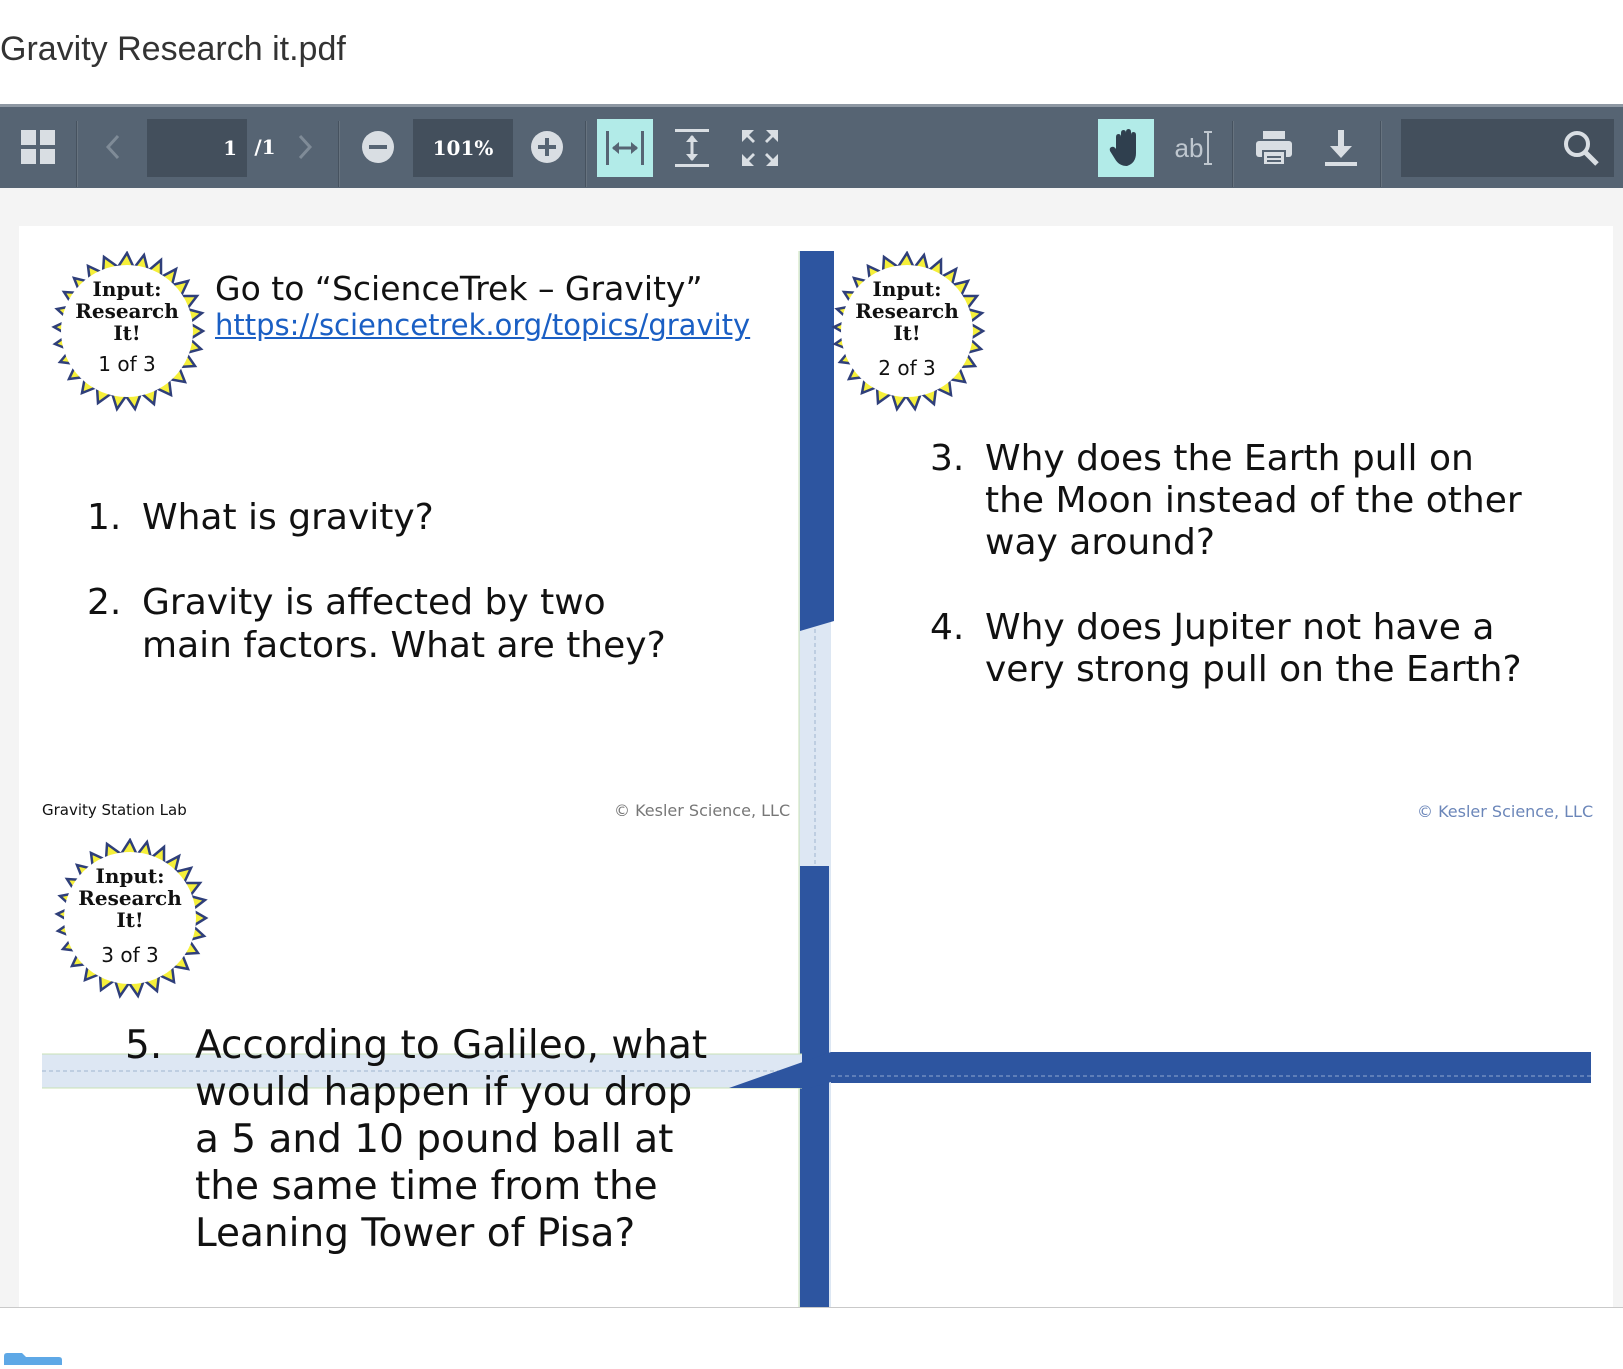  What do you see at coordinates (1505, 811) in the screenshot?
I see `footer-copyright-right: © Kesler Science, LLC` at bounding box center [1505, 811].